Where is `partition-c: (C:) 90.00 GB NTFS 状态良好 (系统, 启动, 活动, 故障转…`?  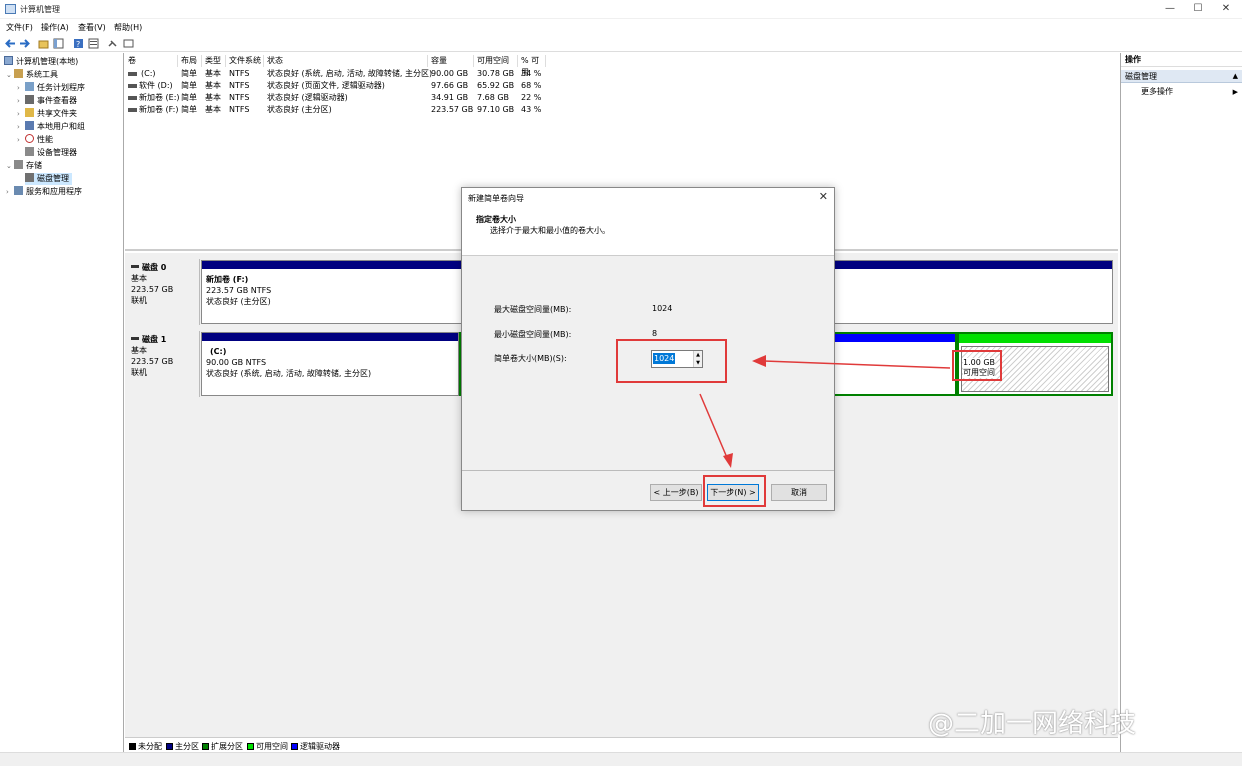
partition-c: (C:) 90.00 GB NTFS 状态良好 (系统, 启动, 活动, 故障转… is located at coordinates (330, 364).